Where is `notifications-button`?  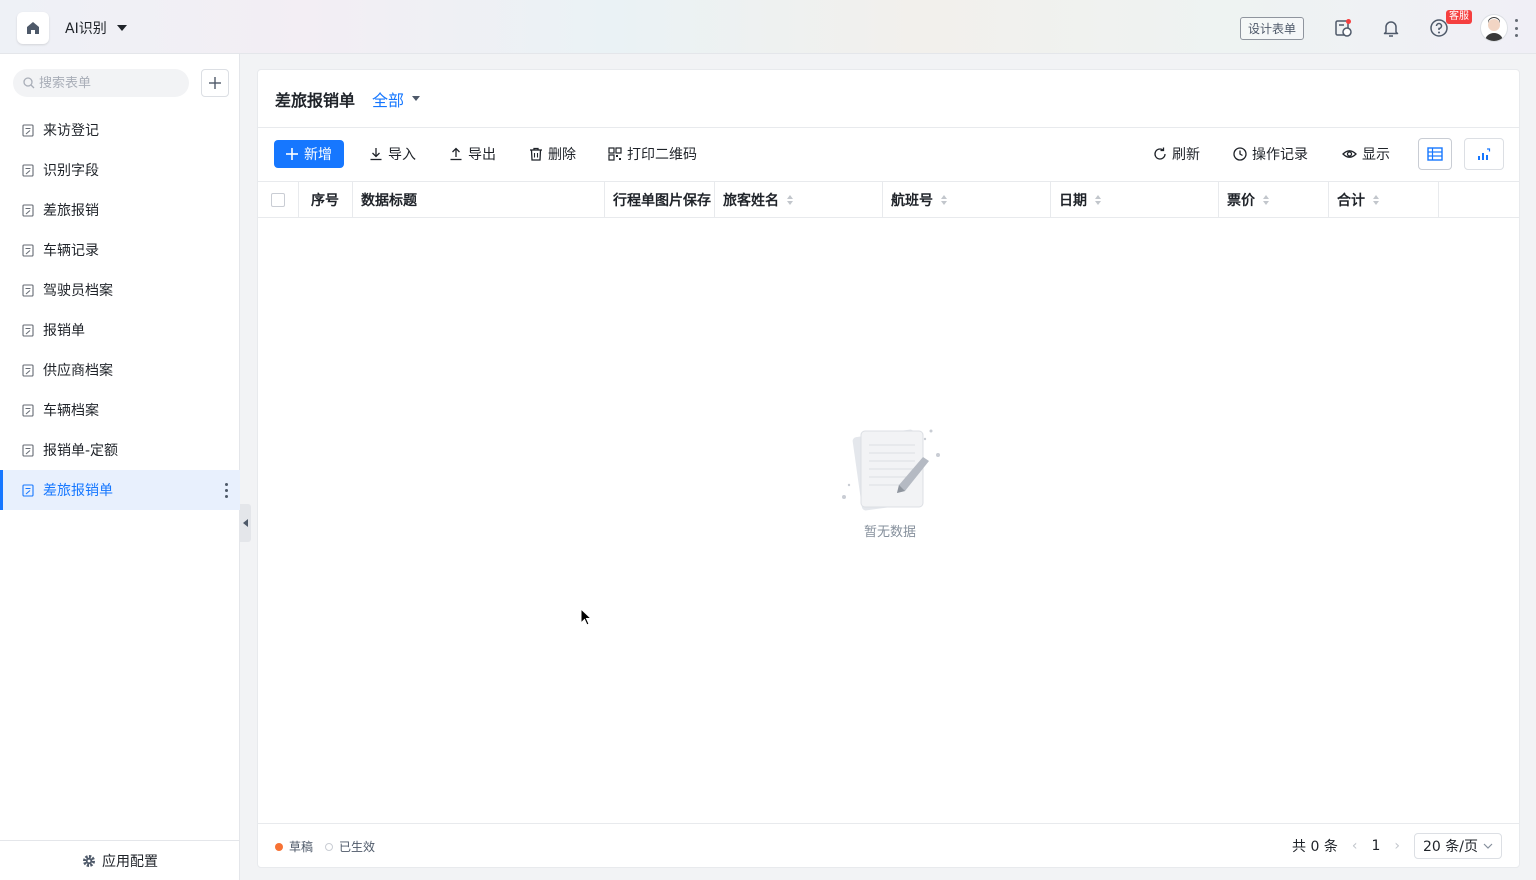
notifications-button is located at coordinates (1391, 28).